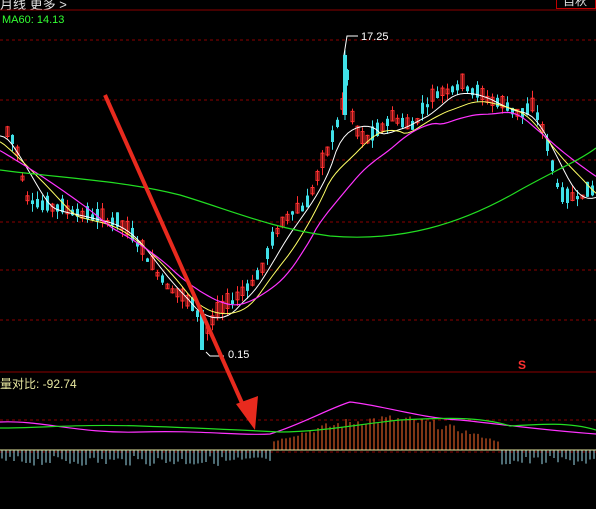  I want to click on ma60-label: MA60: 14.13, so click(33, 20).